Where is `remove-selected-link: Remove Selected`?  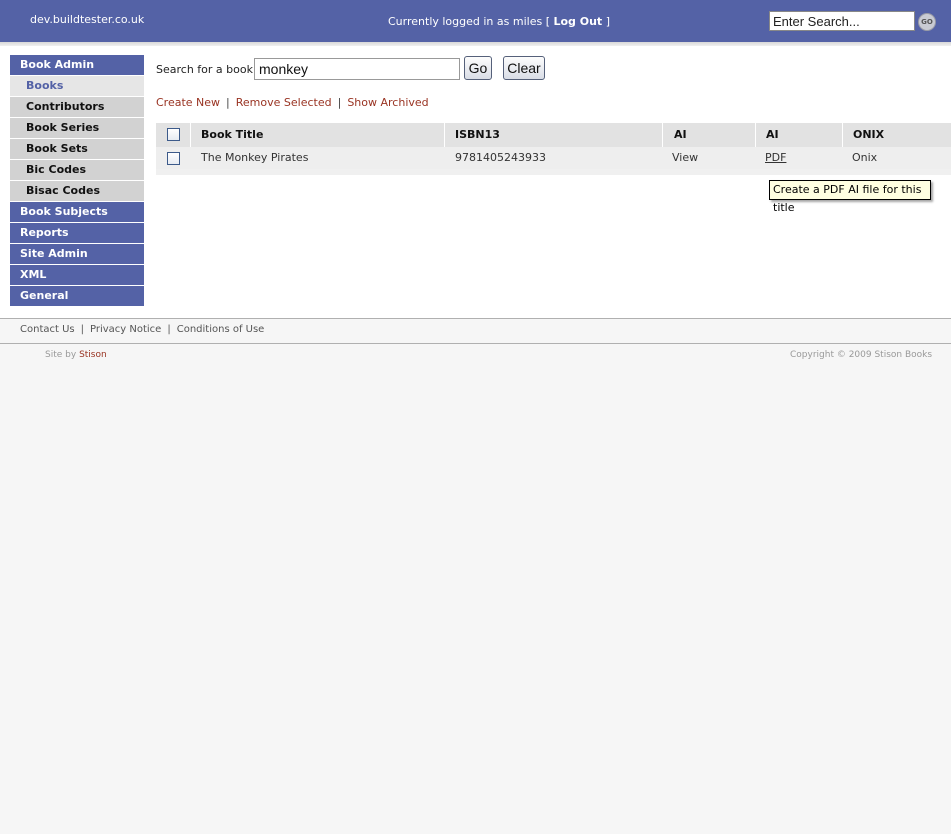
remove-selected-link: Remove Selected is located at coordinates (284, 102).